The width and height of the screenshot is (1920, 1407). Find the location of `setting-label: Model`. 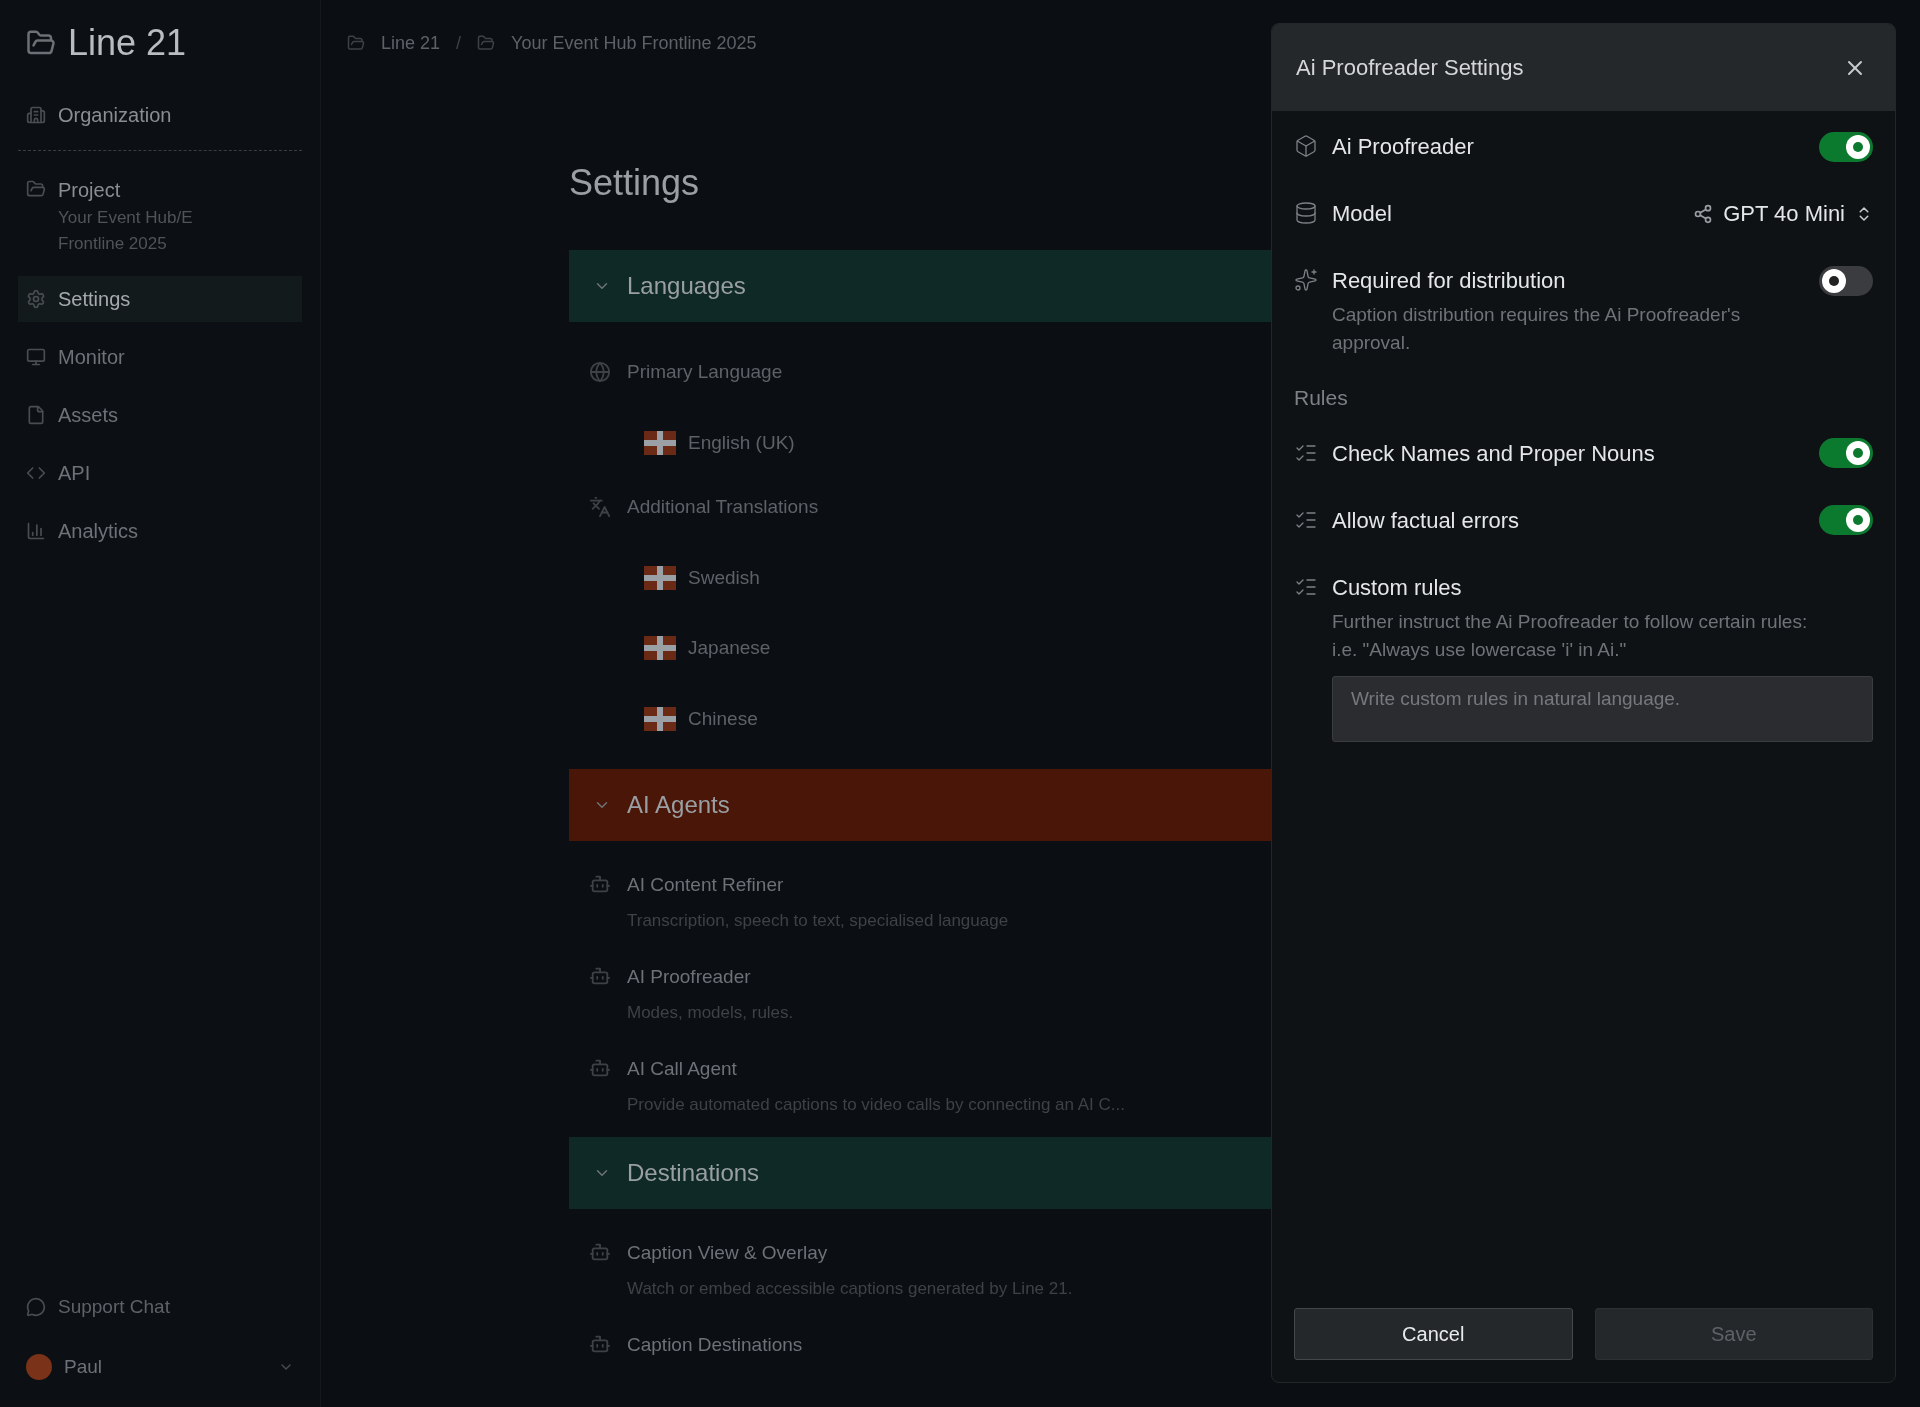

setting-label: Model is located at coordinates (1362, 214).